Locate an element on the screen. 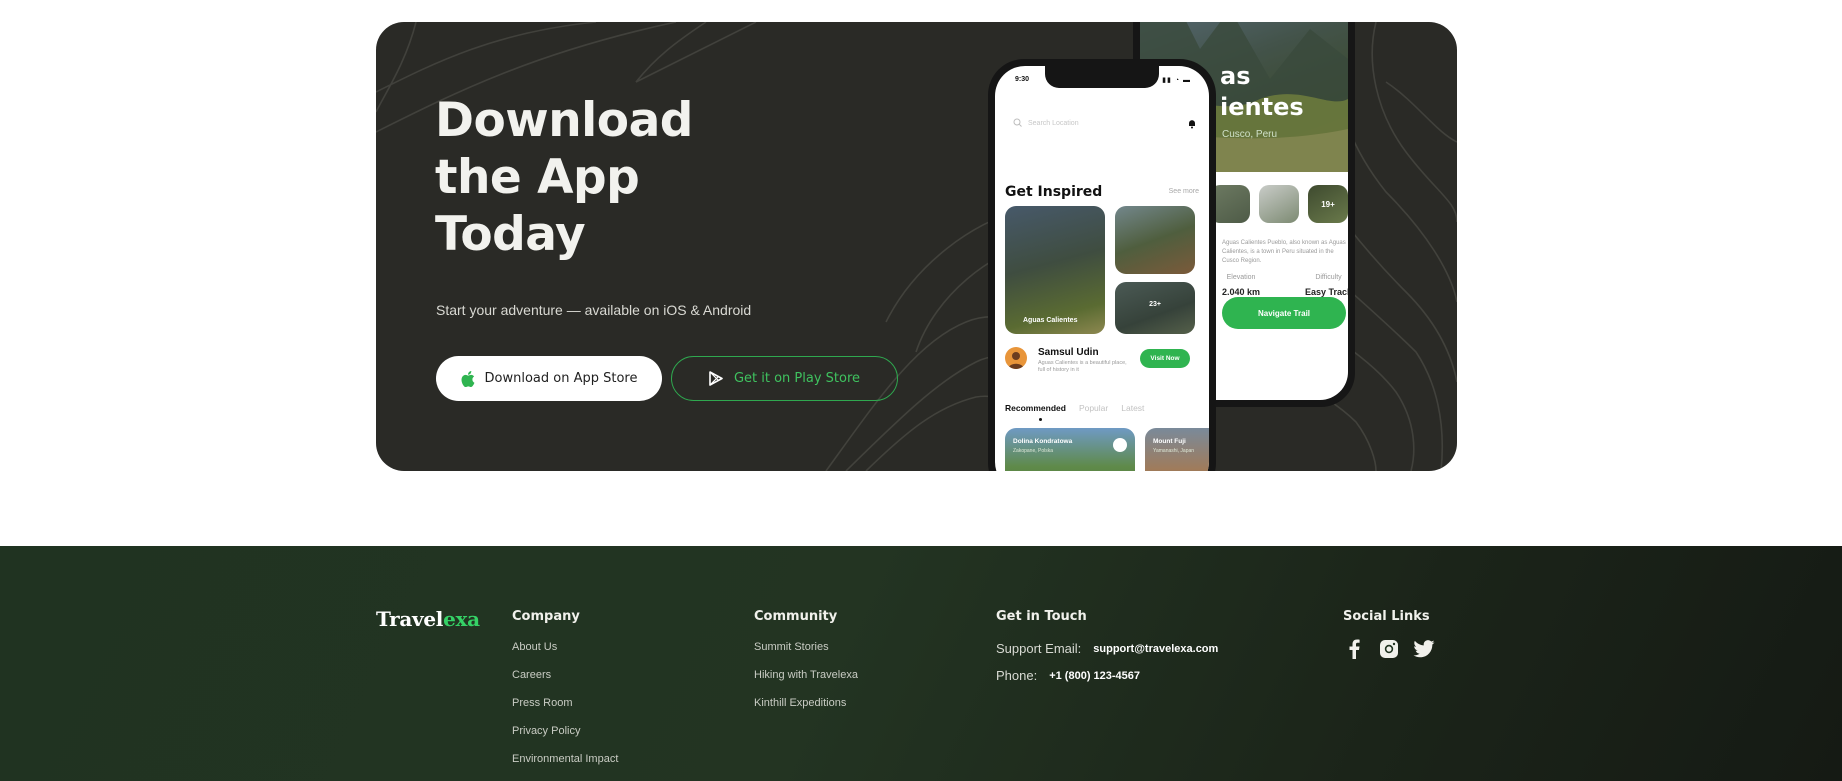  footer-link-press-room: Press Room is located at coordinates (565, 703).